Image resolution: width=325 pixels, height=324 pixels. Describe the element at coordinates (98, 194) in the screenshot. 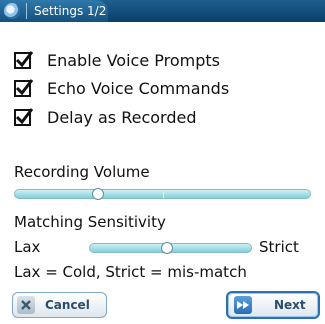

I see `recording-volume-knob` at that location.